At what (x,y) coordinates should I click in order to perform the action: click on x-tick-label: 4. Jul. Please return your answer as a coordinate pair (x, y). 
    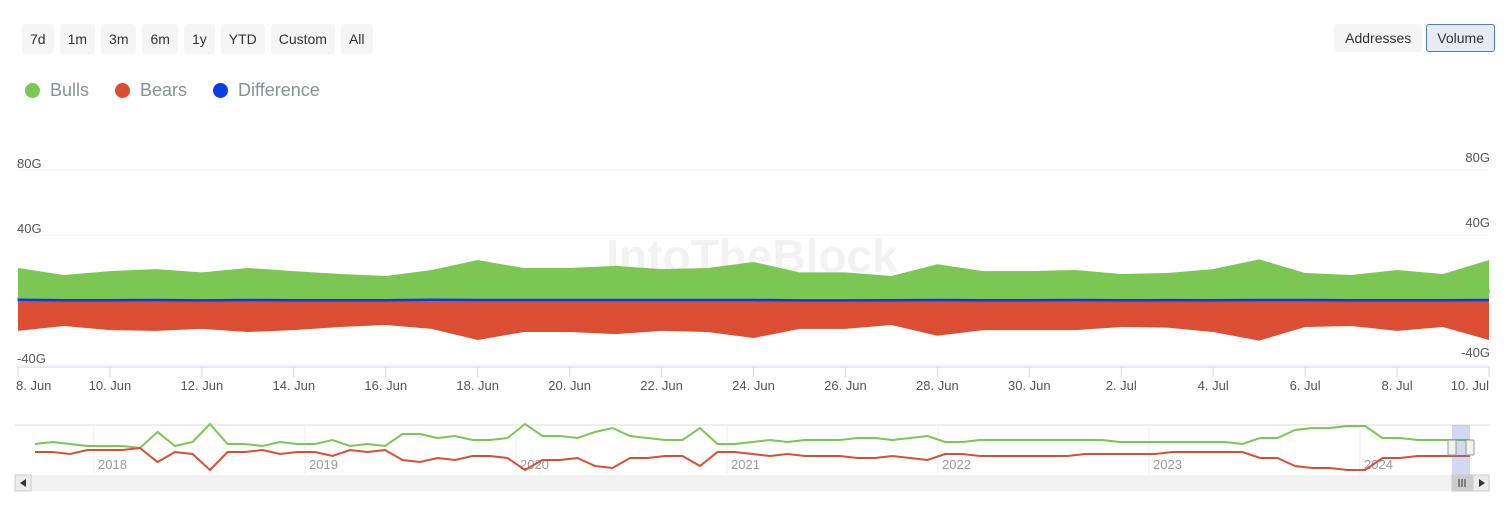
    Looking at the image, I should click on (1213, 385).